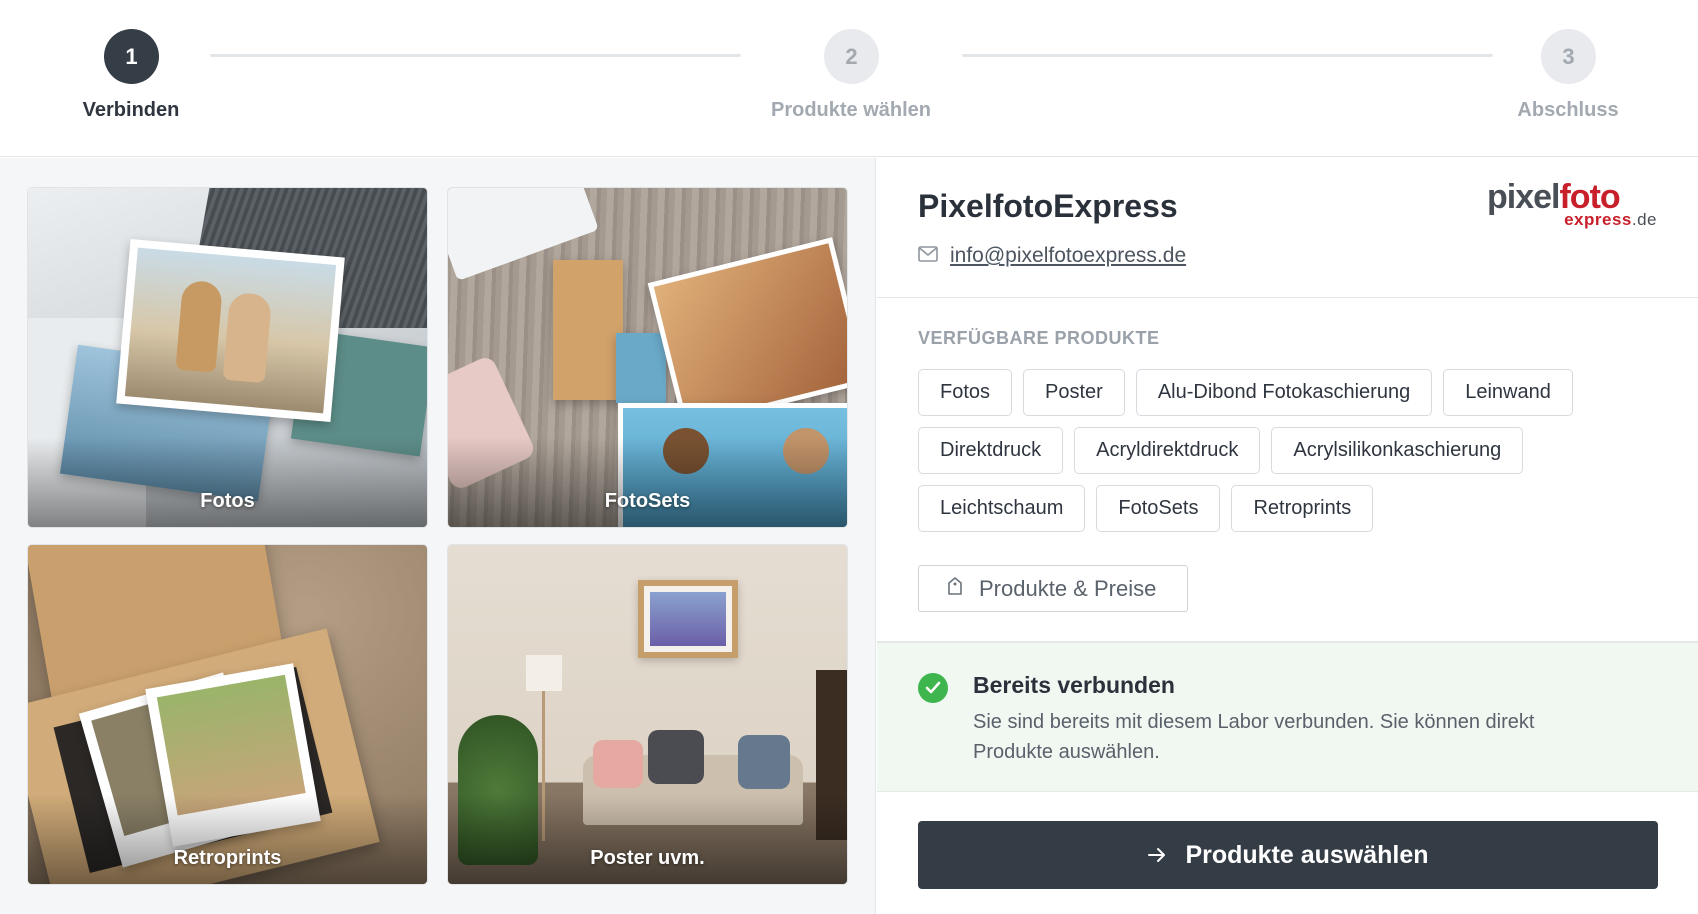  I want to click on tile-label: Fotos, so click(227, 501).